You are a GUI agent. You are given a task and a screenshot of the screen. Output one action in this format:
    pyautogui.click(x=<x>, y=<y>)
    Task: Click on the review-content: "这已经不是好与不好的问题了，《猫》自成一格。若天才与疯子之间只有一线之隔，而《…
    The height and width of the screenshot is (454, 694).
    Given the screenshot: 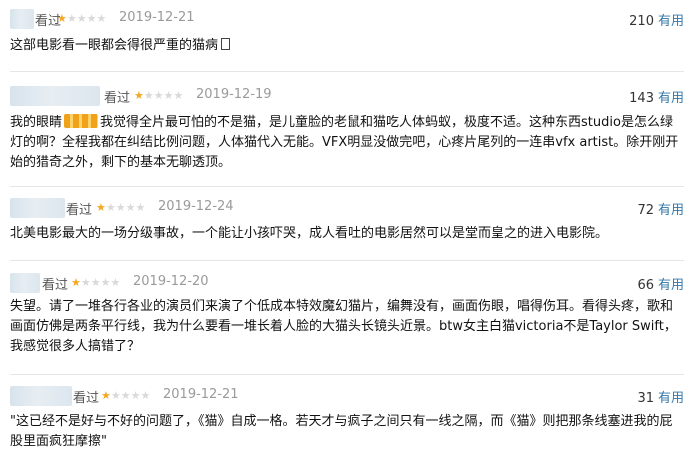 What is the action you would take?
    pyautogui.click(x=347, y=432)
    